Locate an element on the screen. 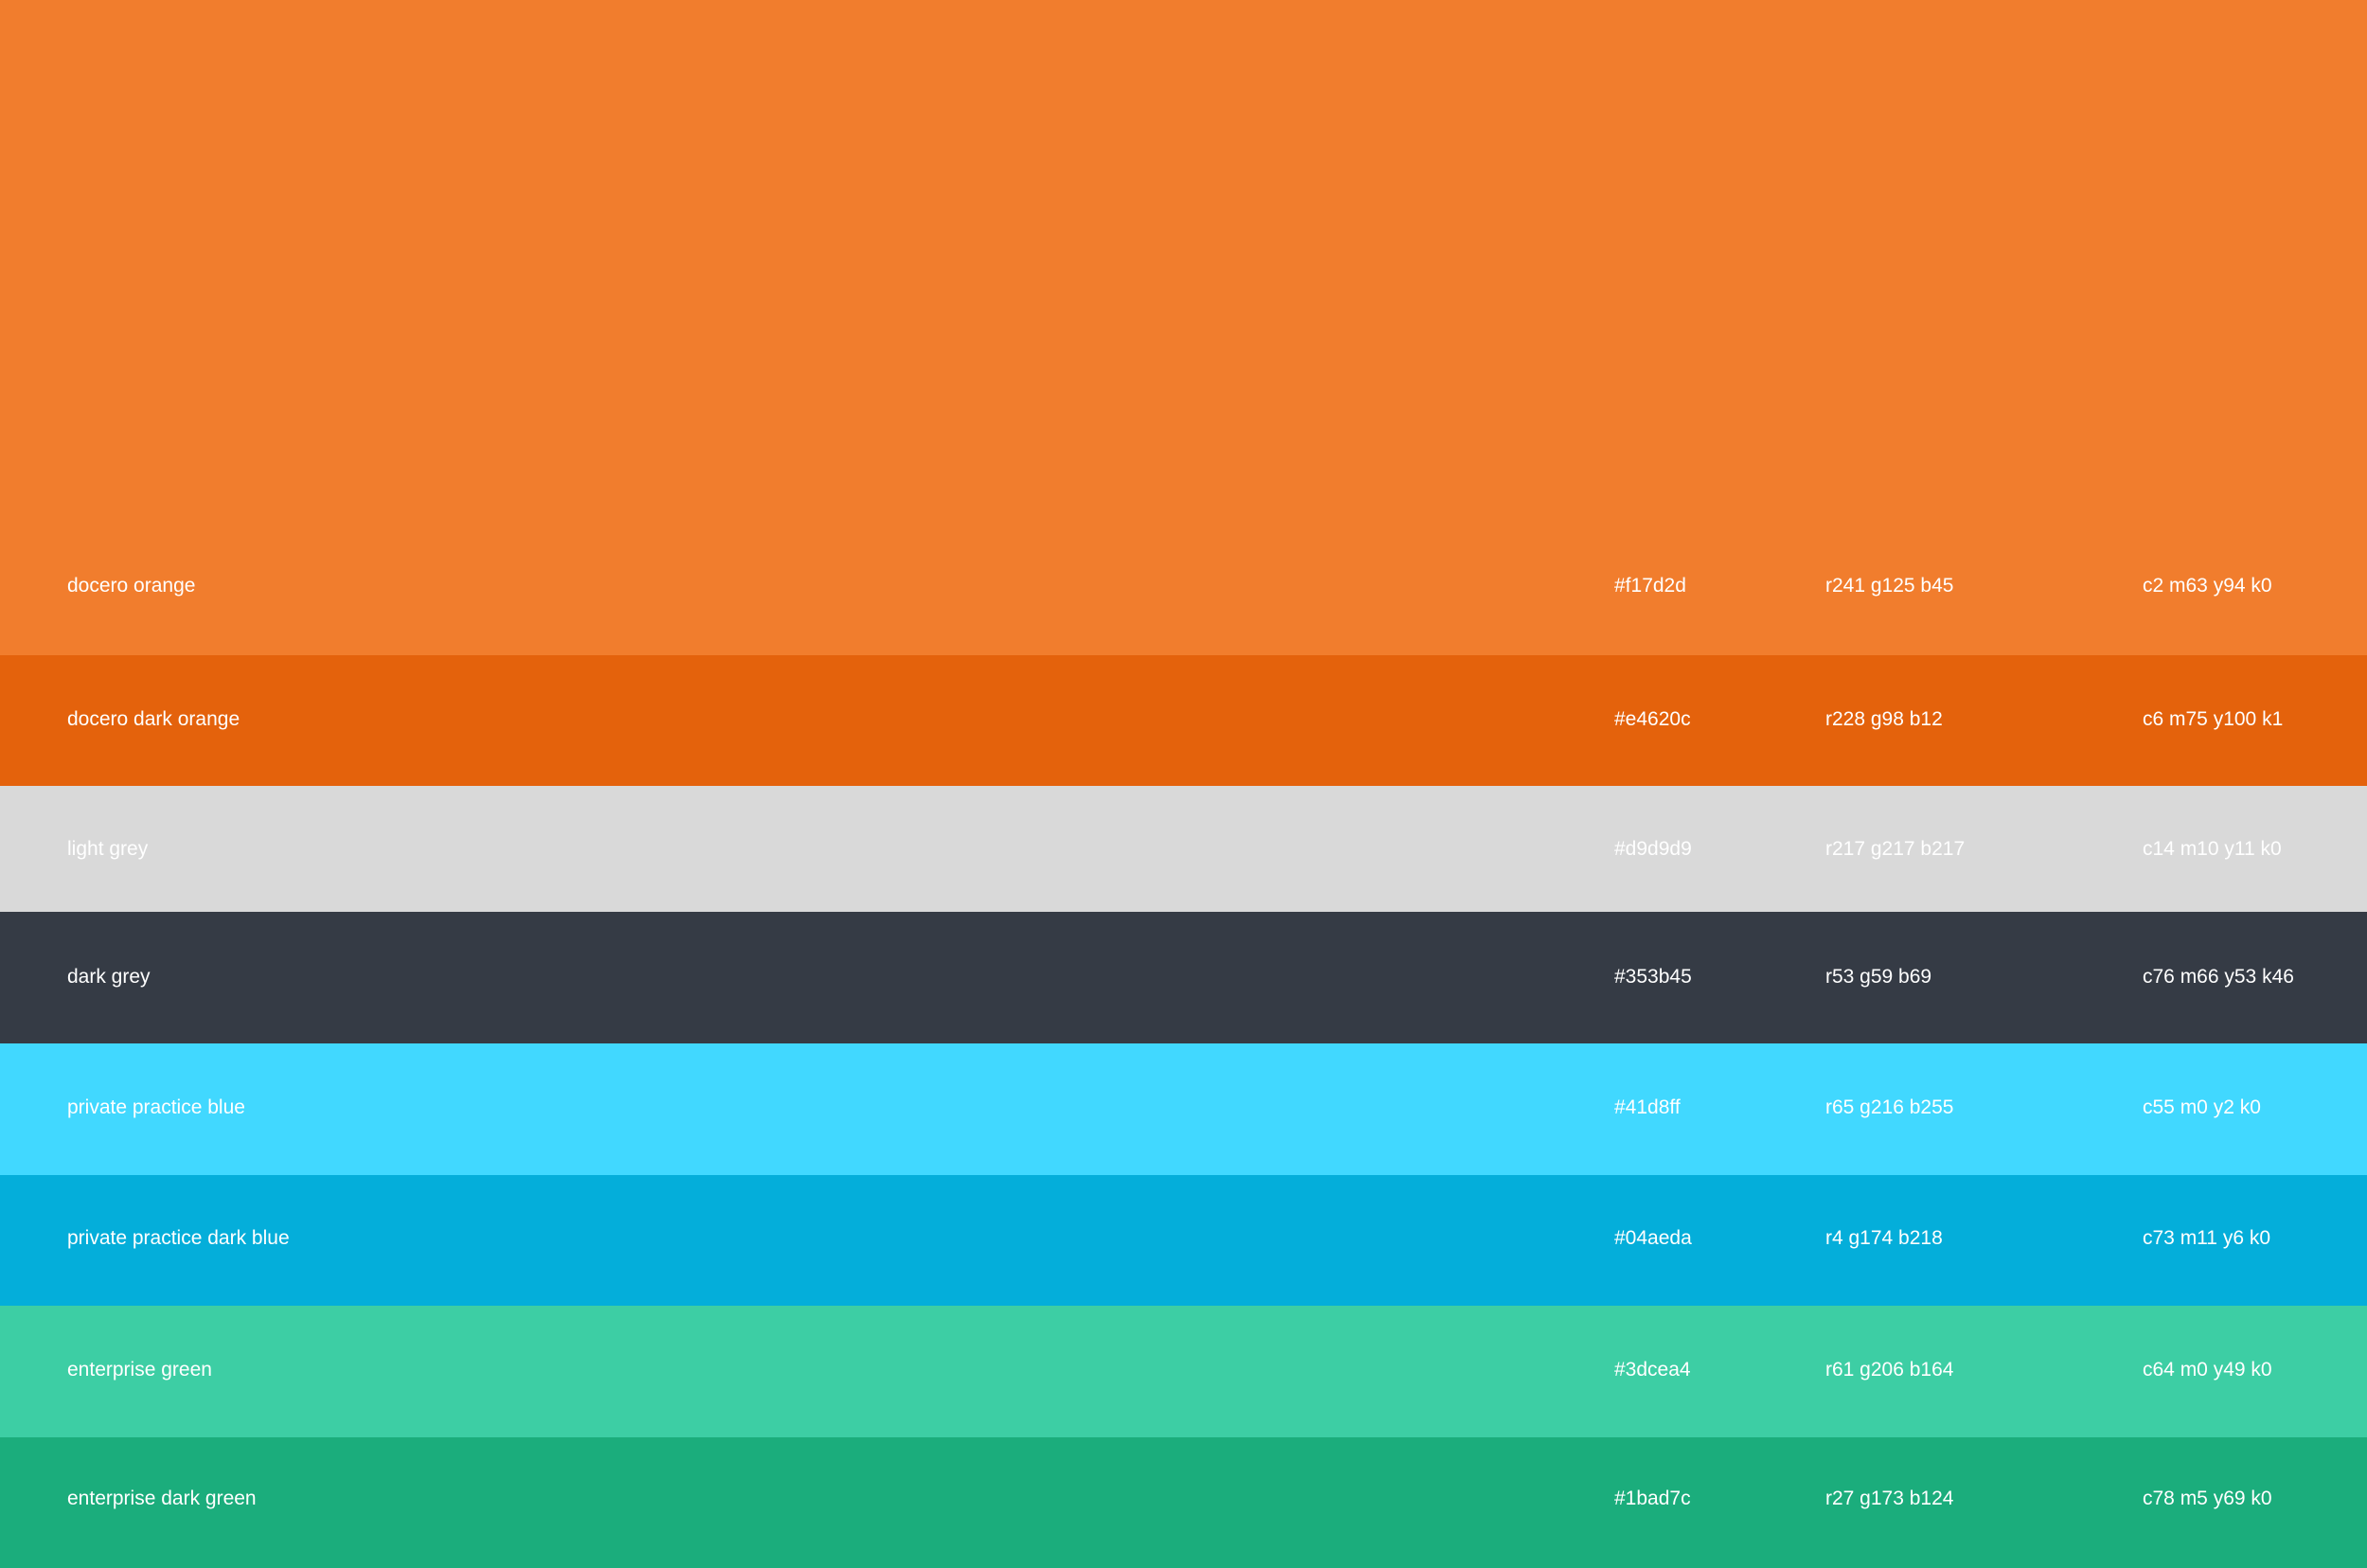  swatch-rgb: r4 g174 b218 is located at coordinates (1884, 1238).